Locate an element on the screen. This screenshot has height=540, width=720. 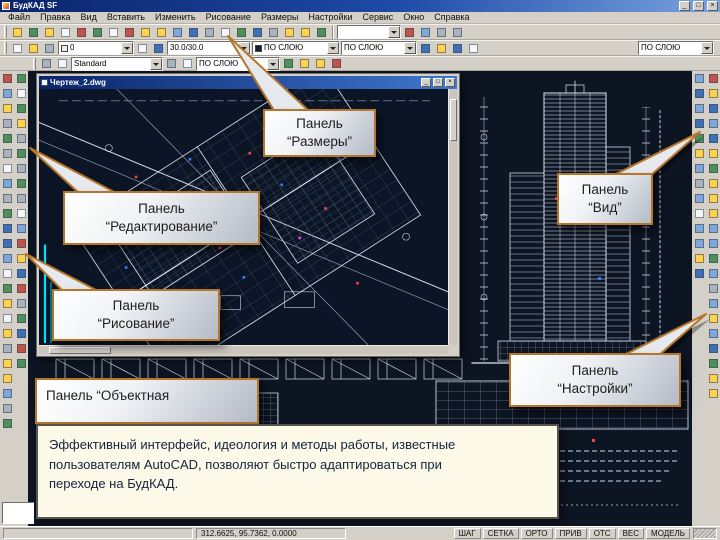
erase-icon is located at coordinates (21, 78).